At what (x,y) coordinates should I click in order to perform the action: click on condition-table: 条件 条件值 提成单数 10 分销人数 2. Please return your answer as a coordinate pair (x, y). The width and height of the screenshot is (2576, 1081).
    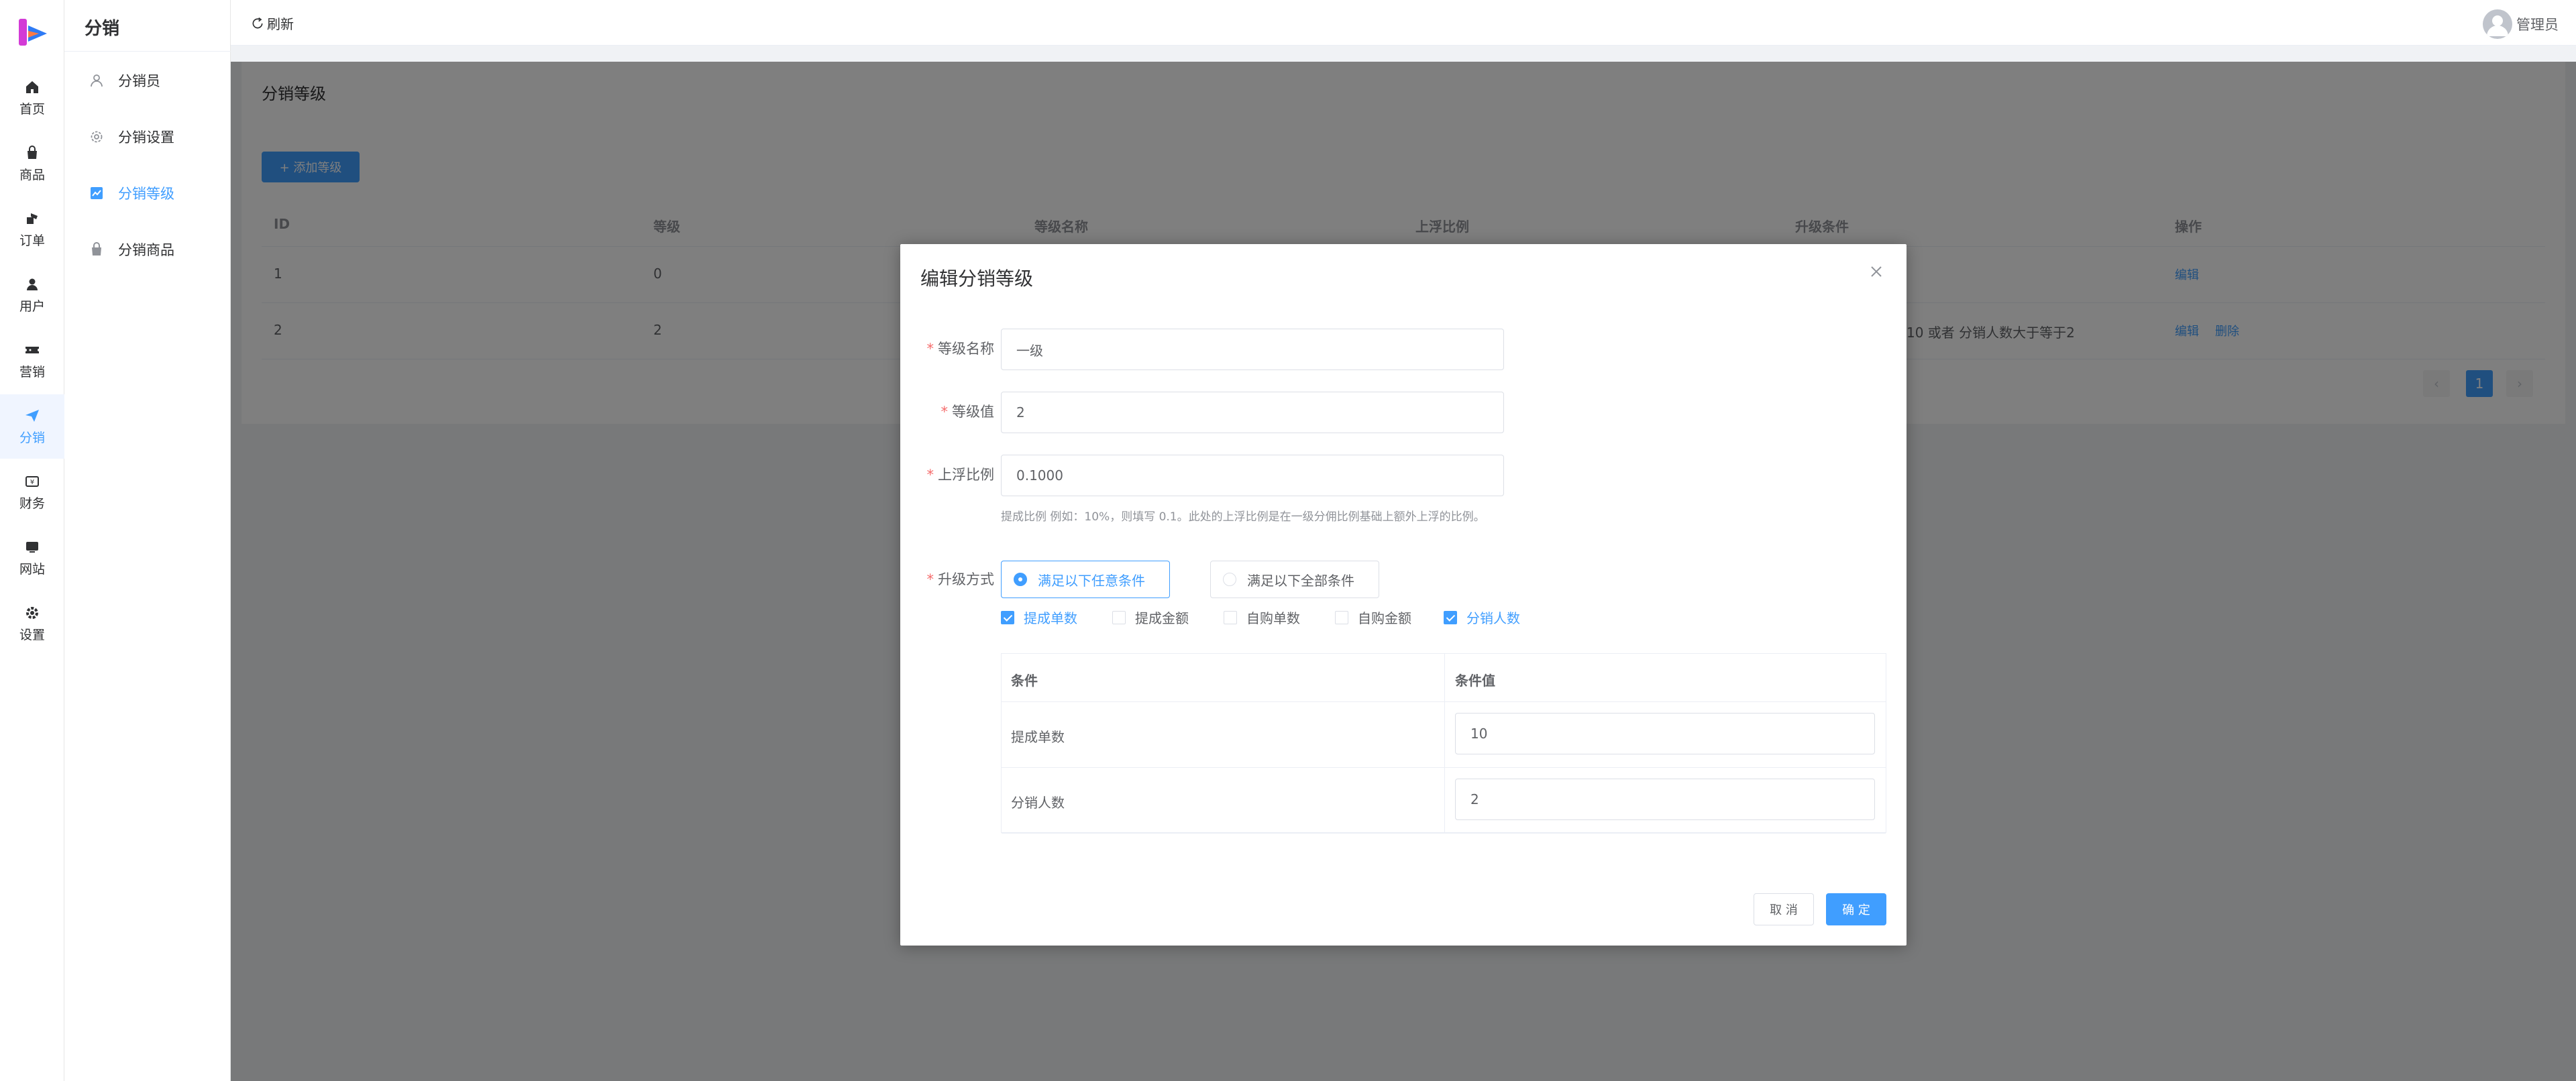
    Looking at the image, I should click on (1443, 743).